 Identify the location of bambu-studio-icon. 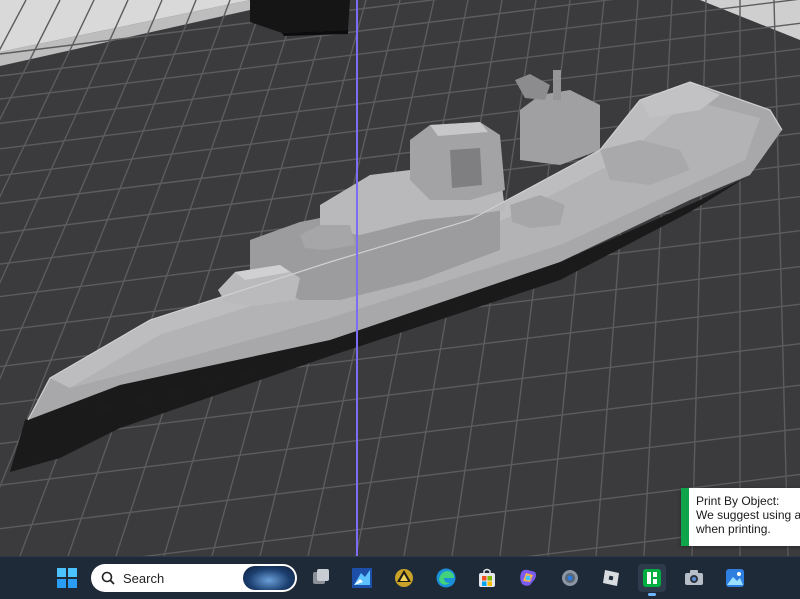
(652, 580).